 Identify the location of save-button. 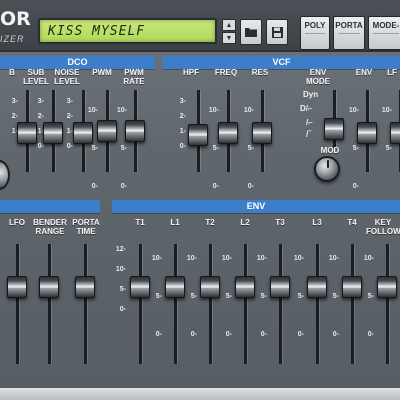
(277, 32).